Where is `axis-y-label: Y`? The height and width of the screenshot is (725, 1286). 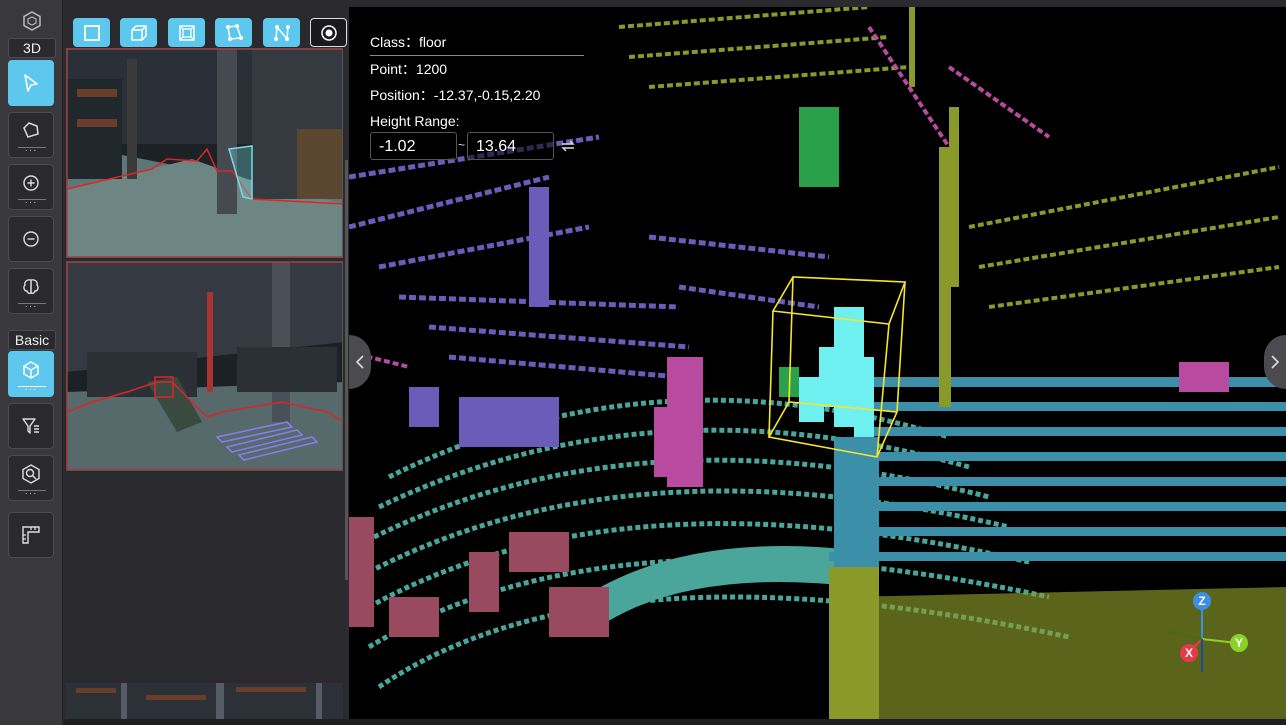
axis-y-label: Y is located at coordinates (1239, 643).